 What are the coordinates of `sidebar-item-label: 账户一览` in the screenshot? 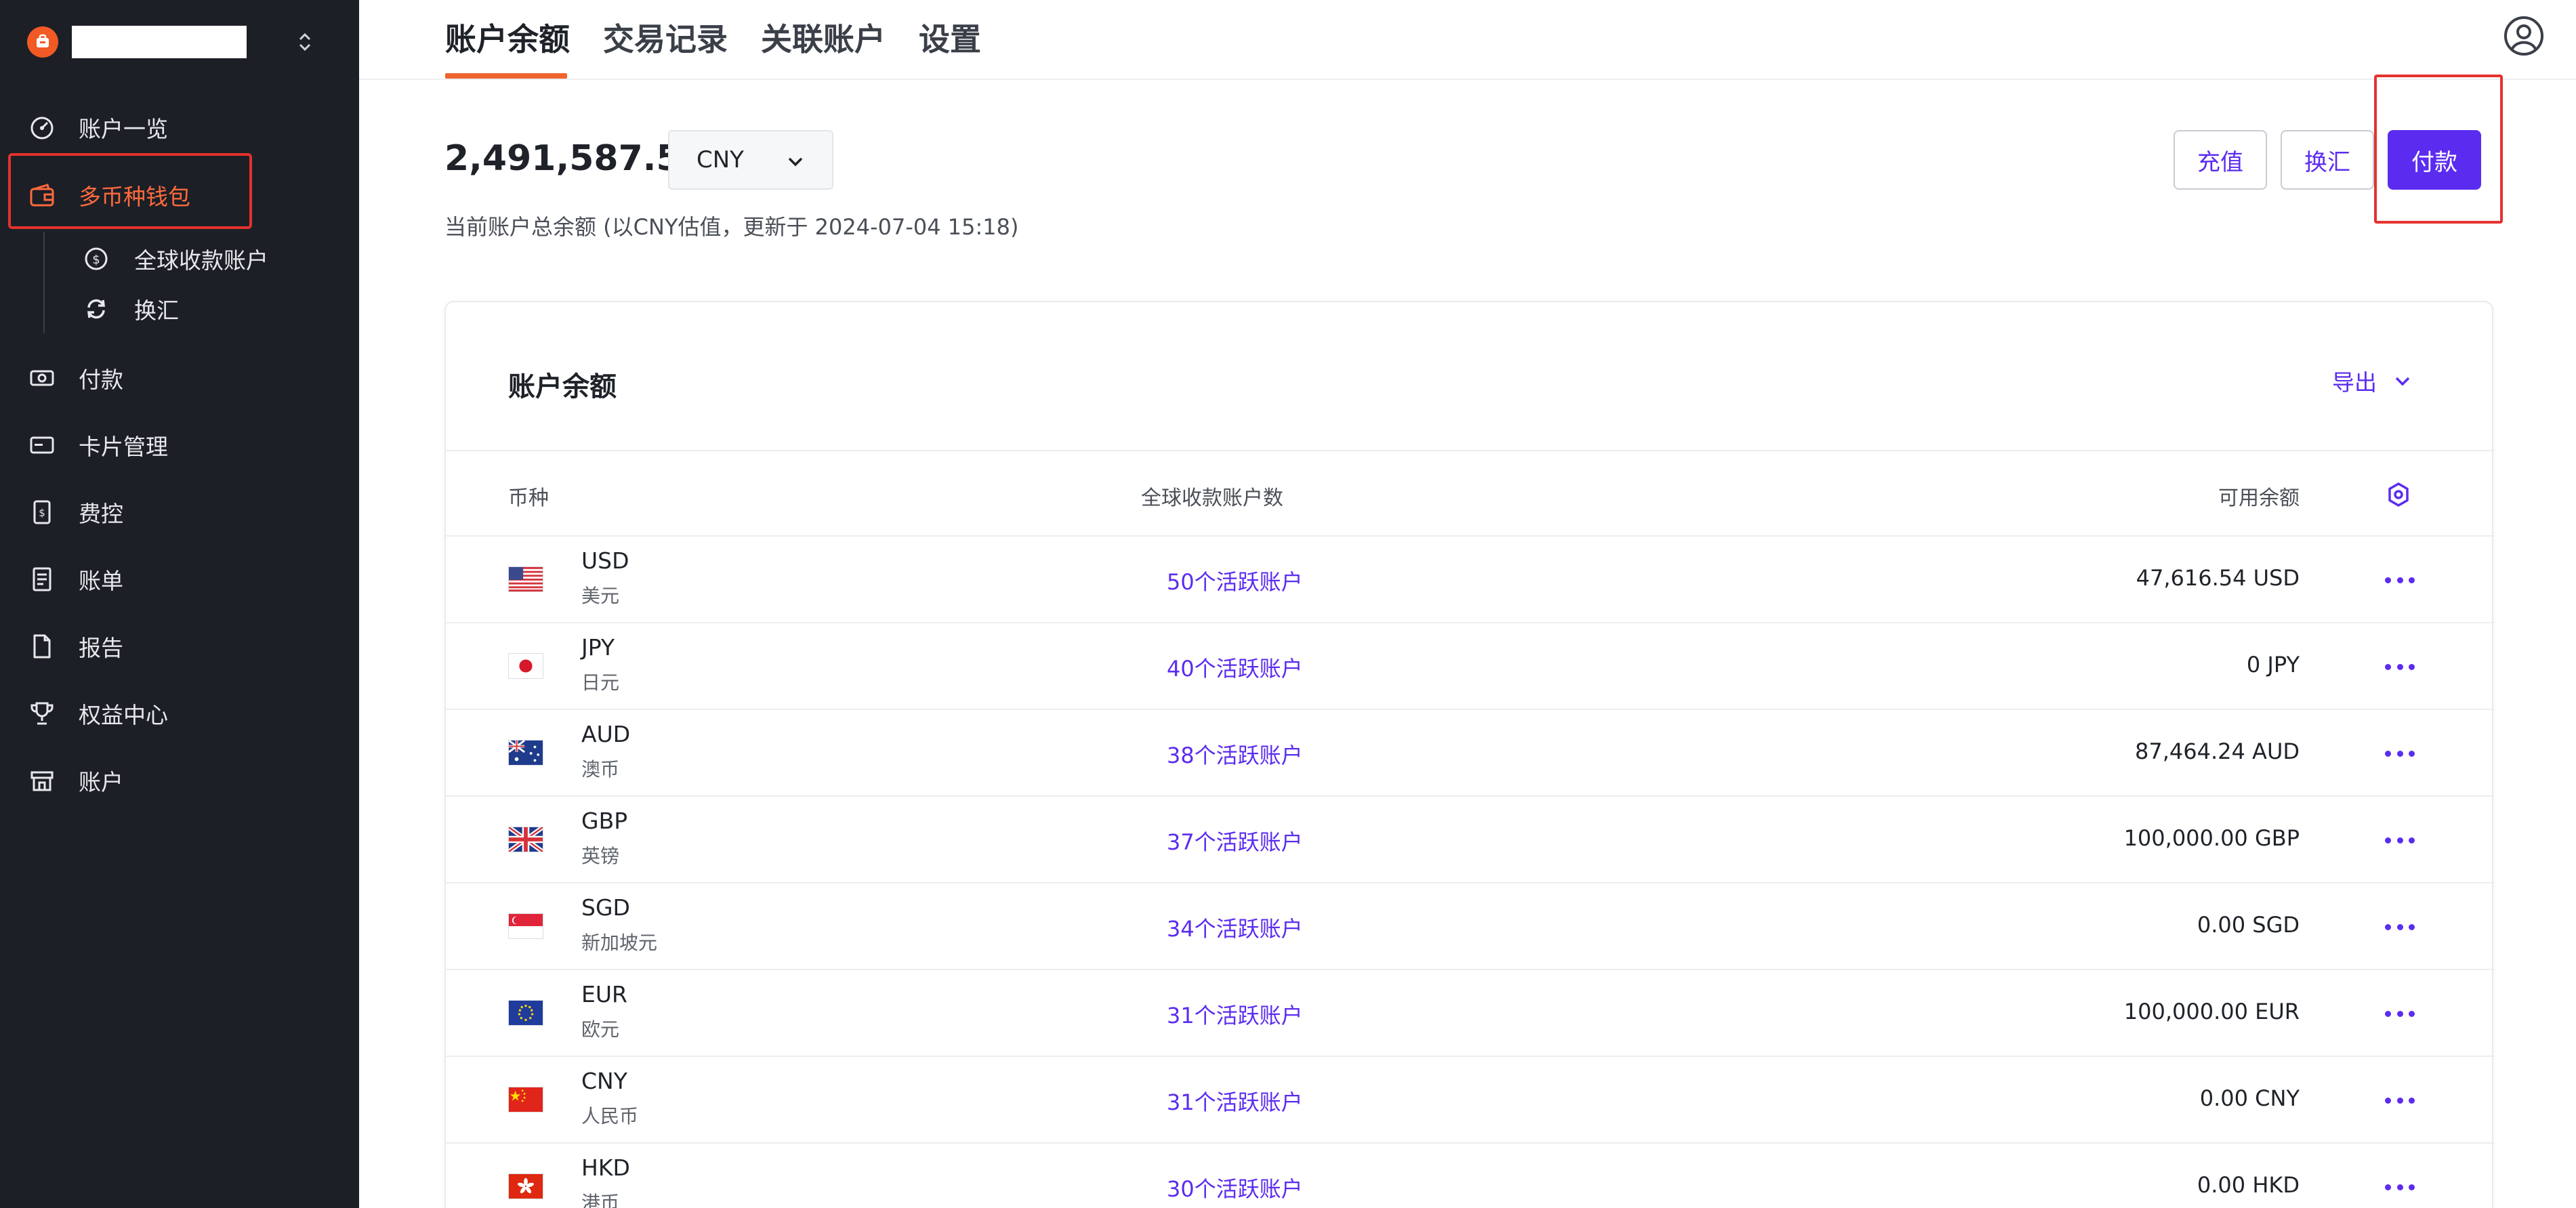 It's located at (123, 129).